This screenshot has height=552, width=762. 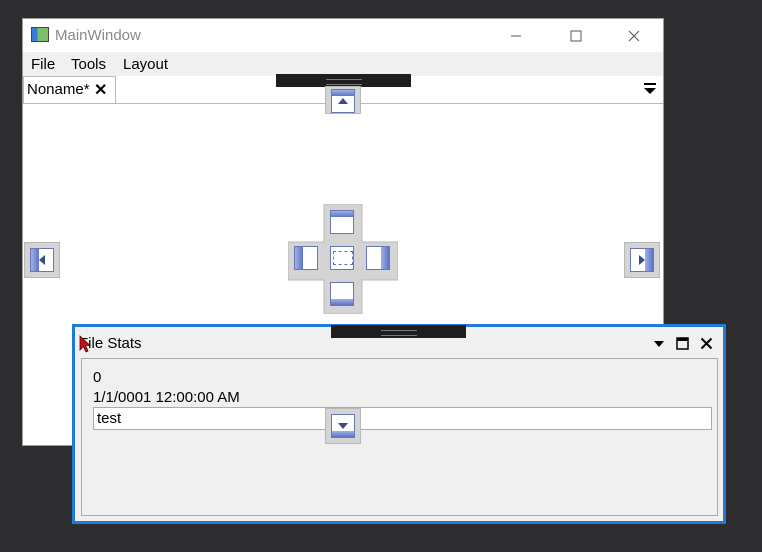 I want to click on minimize-icon, so click(x=516, y=35).